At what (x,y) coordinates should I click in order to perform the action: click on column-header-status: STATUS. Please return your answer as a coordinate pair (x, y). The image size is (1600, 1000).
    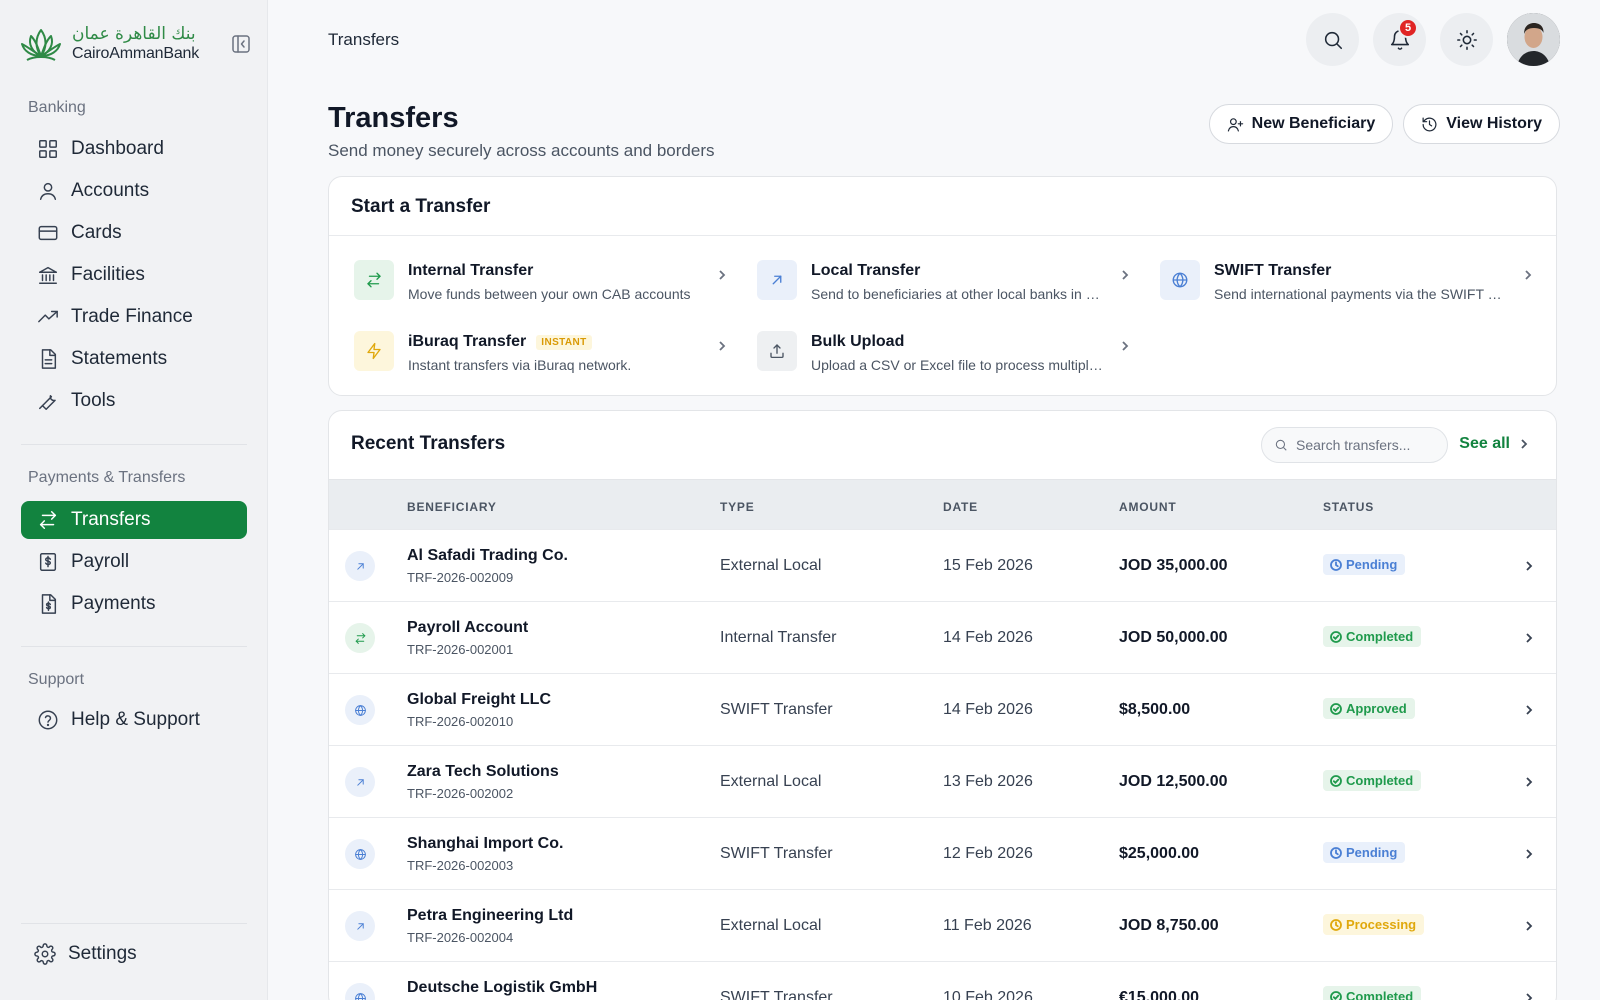
    Looking at the image, I should click on (1348, 507).